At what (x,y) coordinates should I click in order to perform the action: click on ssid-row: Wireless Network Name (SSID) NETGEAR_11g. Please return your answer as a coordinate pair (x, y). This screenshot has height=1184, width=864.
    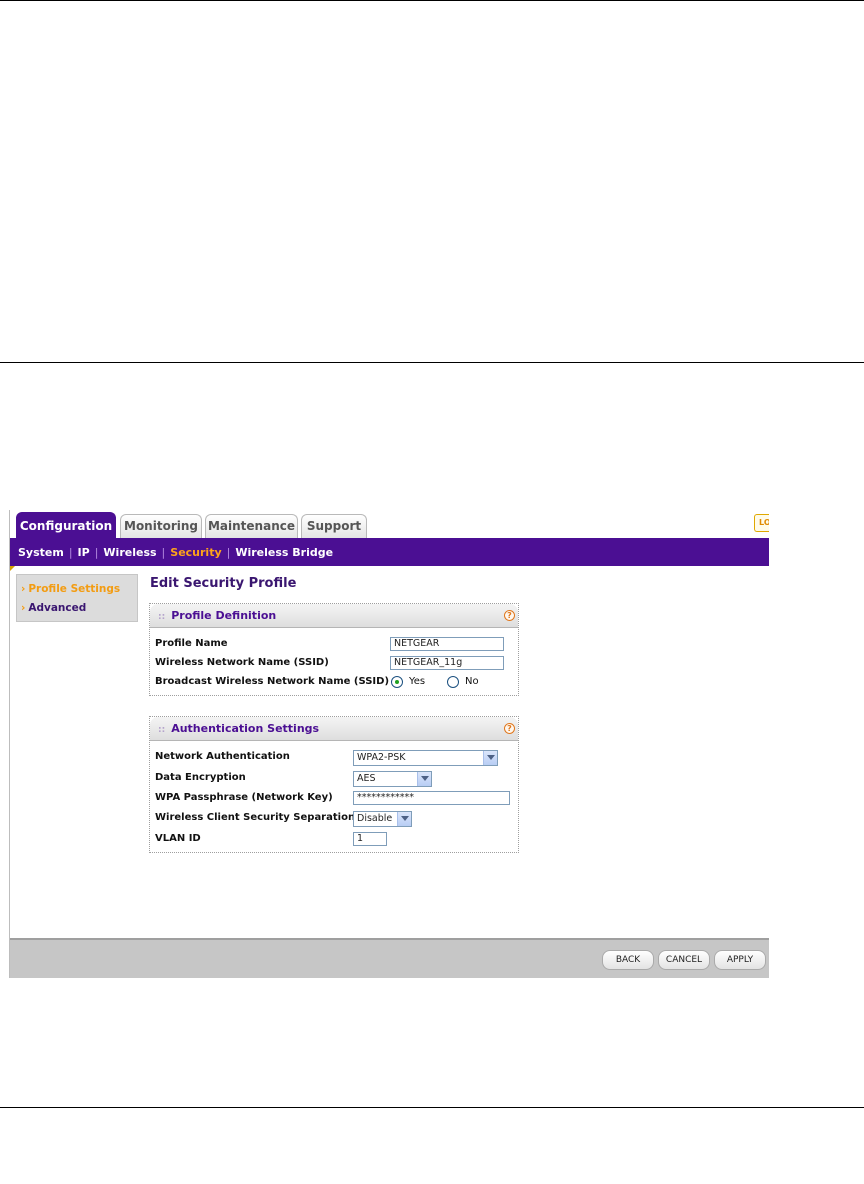
    Looking at the image, I should click on (335, 664).